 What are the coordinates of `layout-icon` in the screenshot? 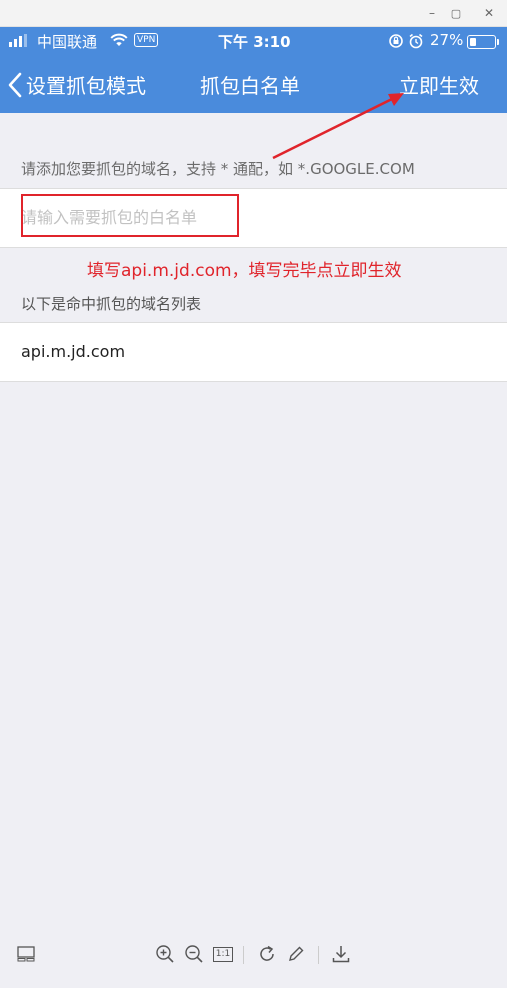 It's located at (26, 954).